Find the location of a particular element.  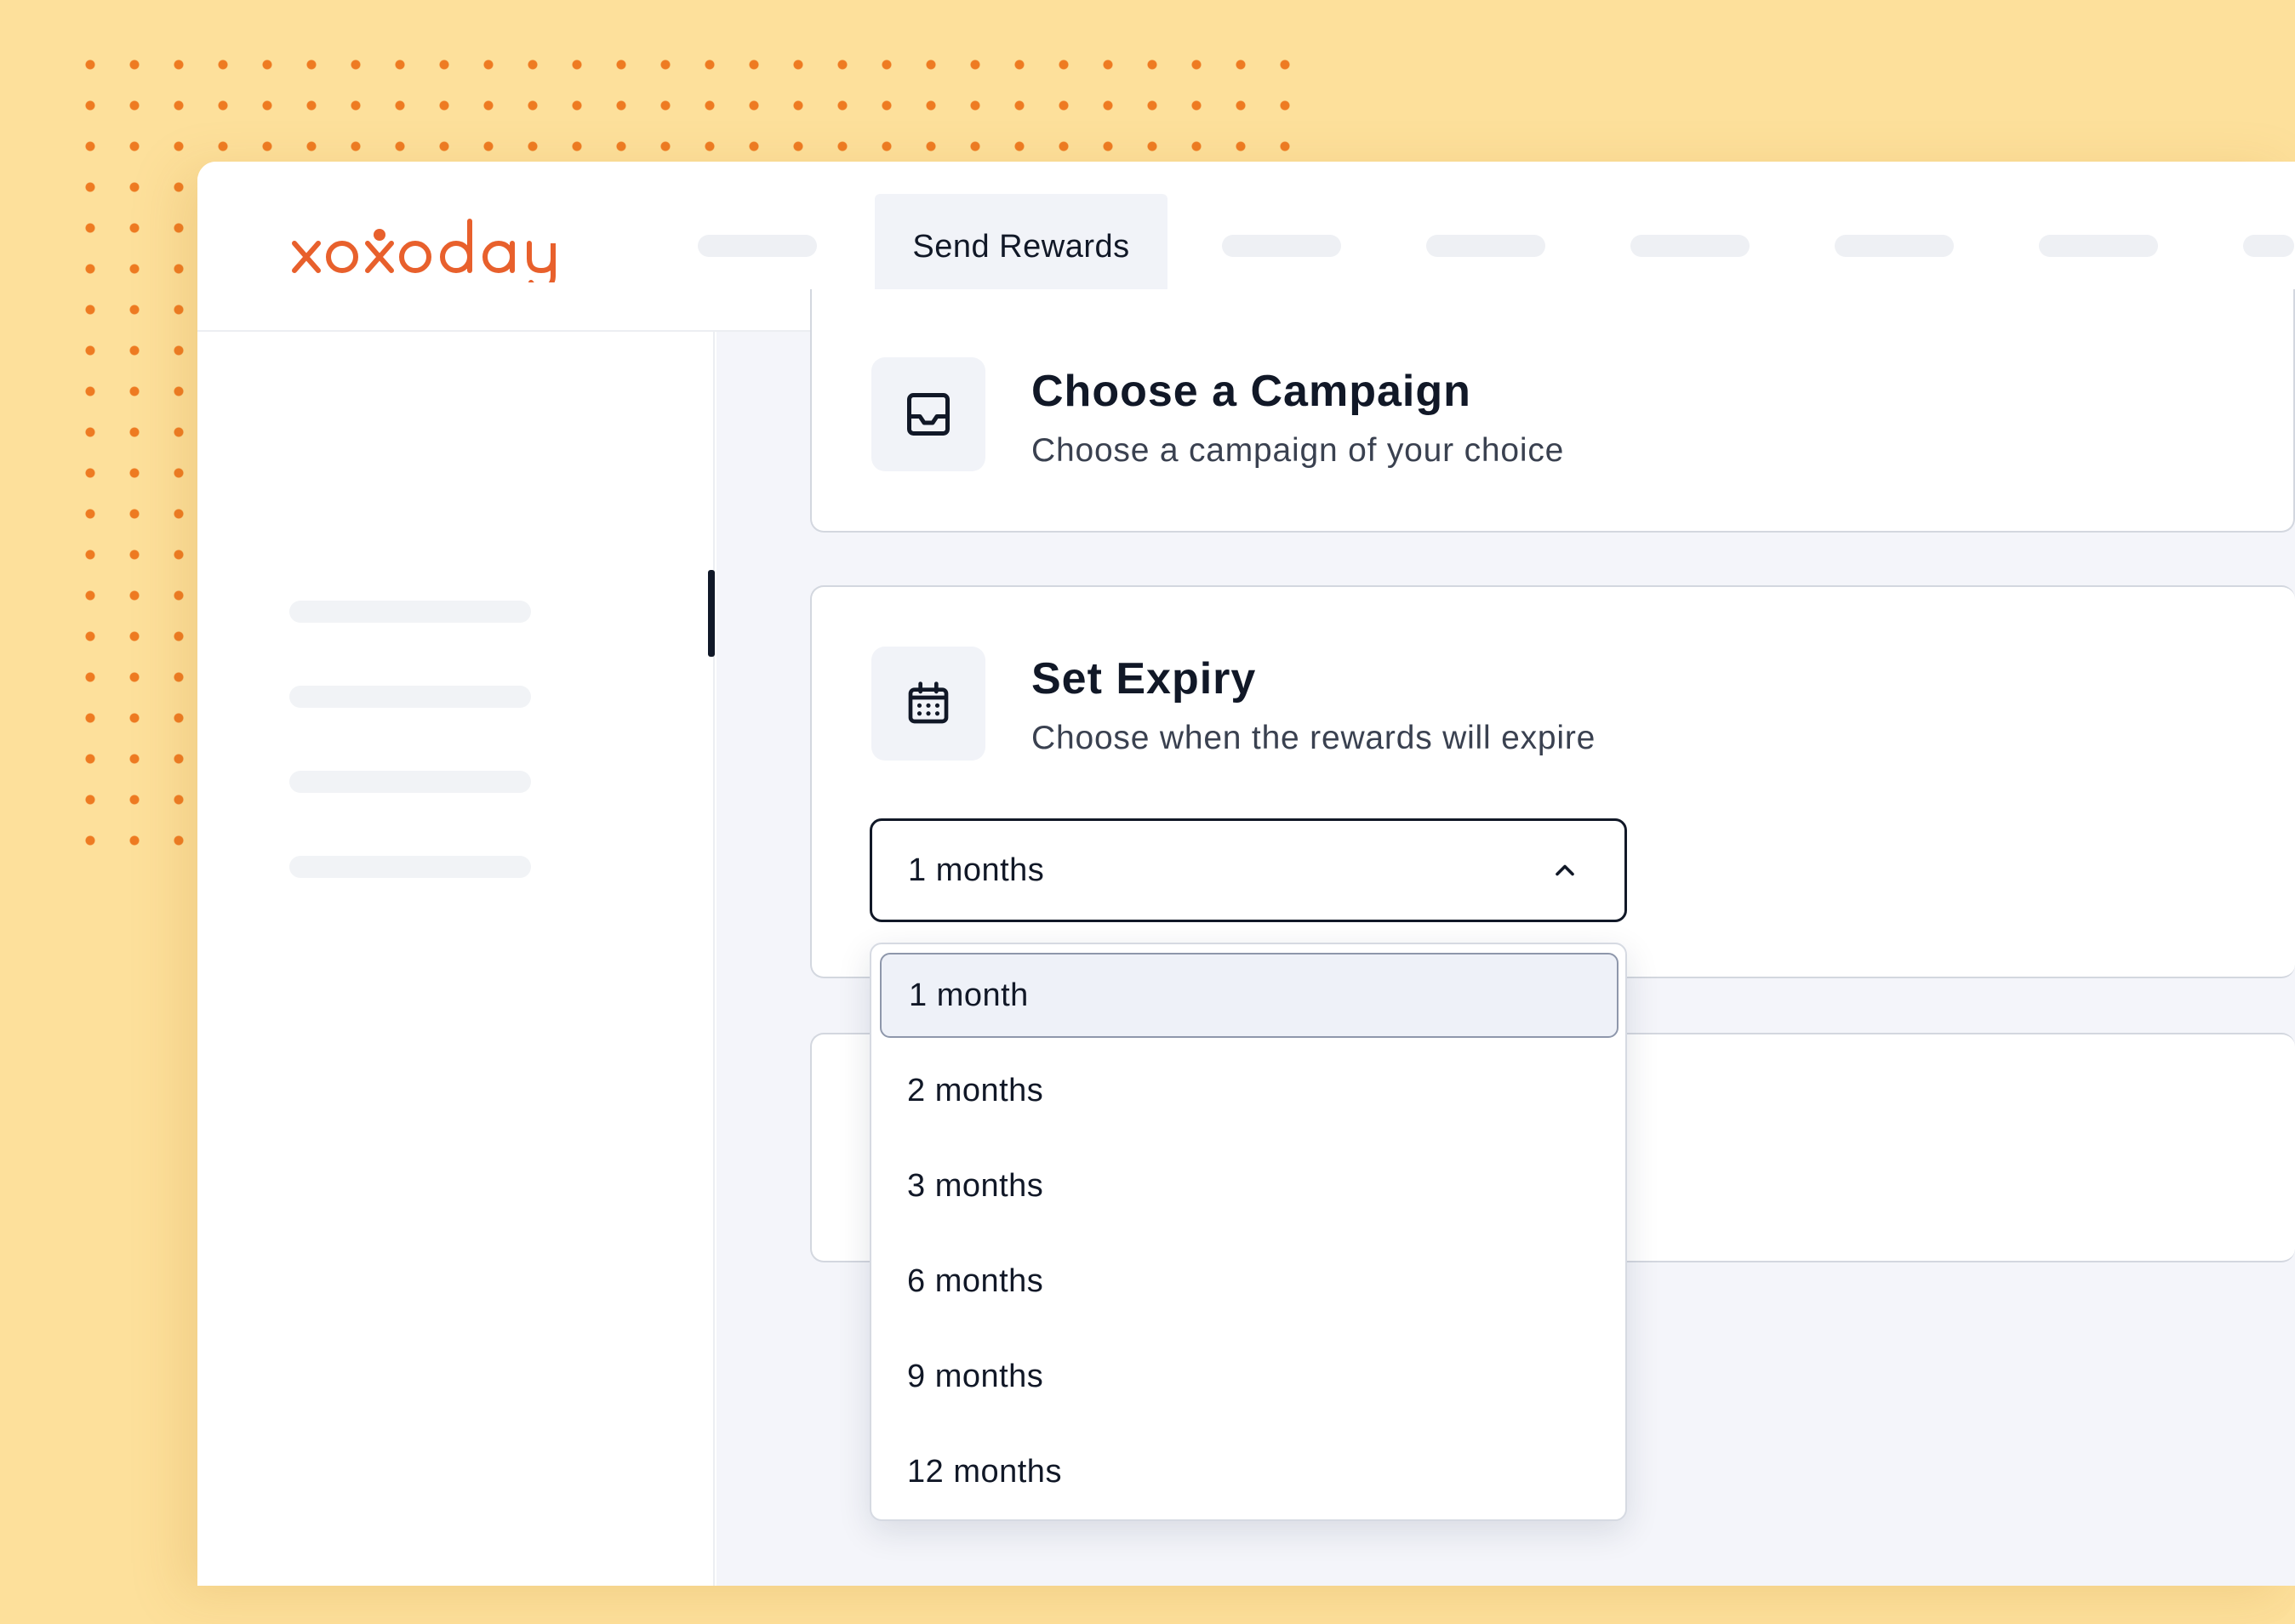

calendar-icon is located at coordinates (929, 702).